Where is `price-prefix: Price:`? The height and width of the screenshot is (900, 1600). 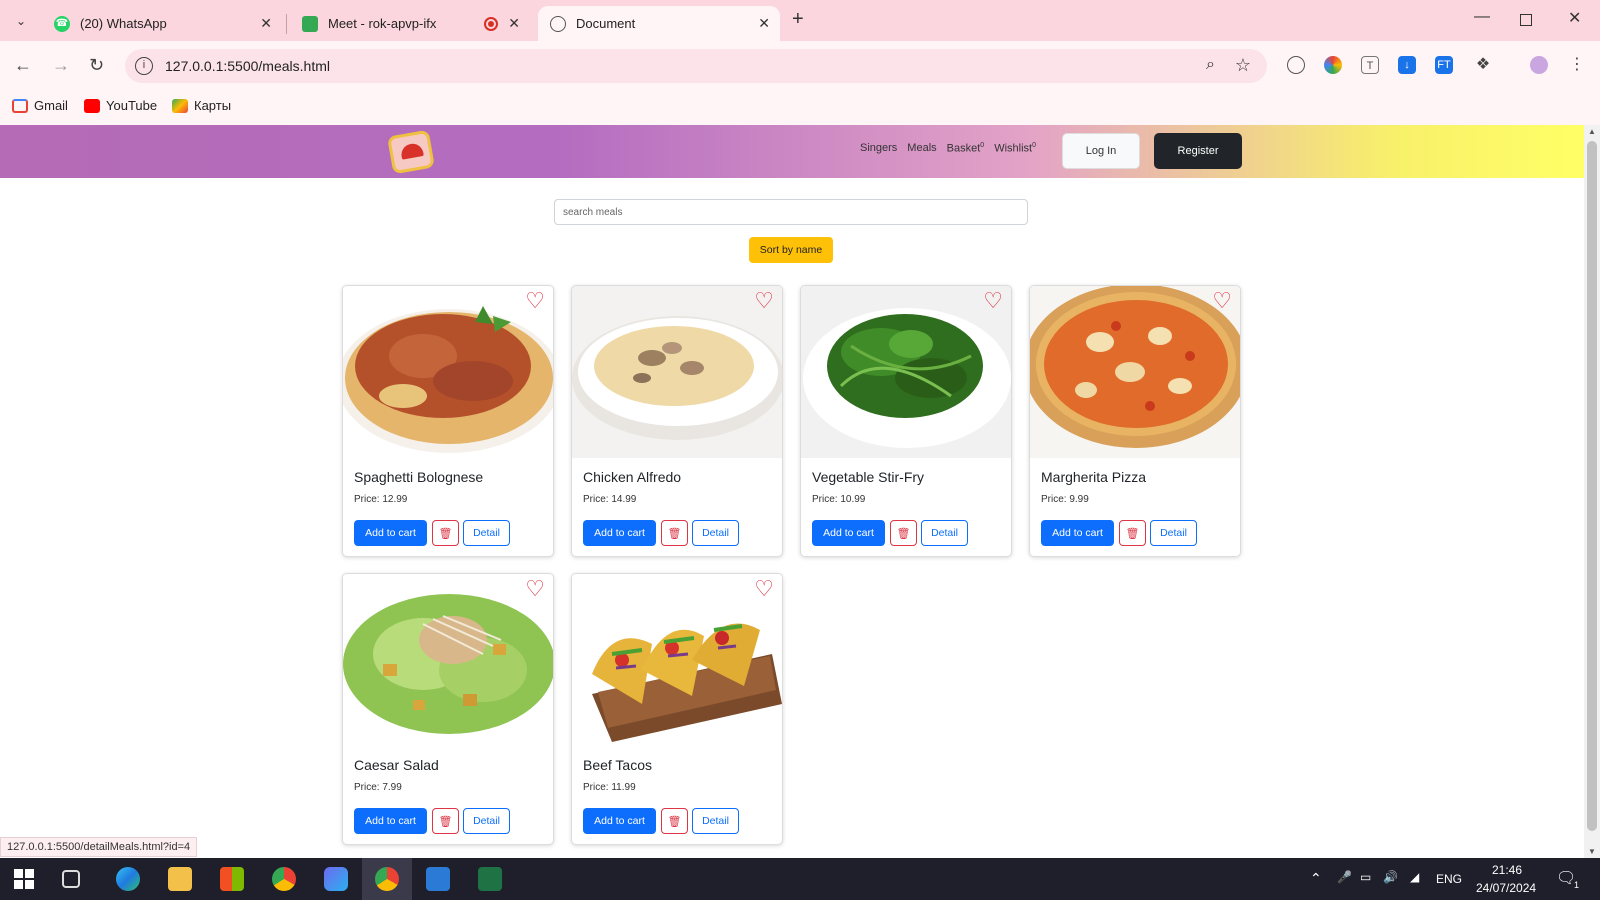 price-prefix: Price: is located at coordinates (368, 499).